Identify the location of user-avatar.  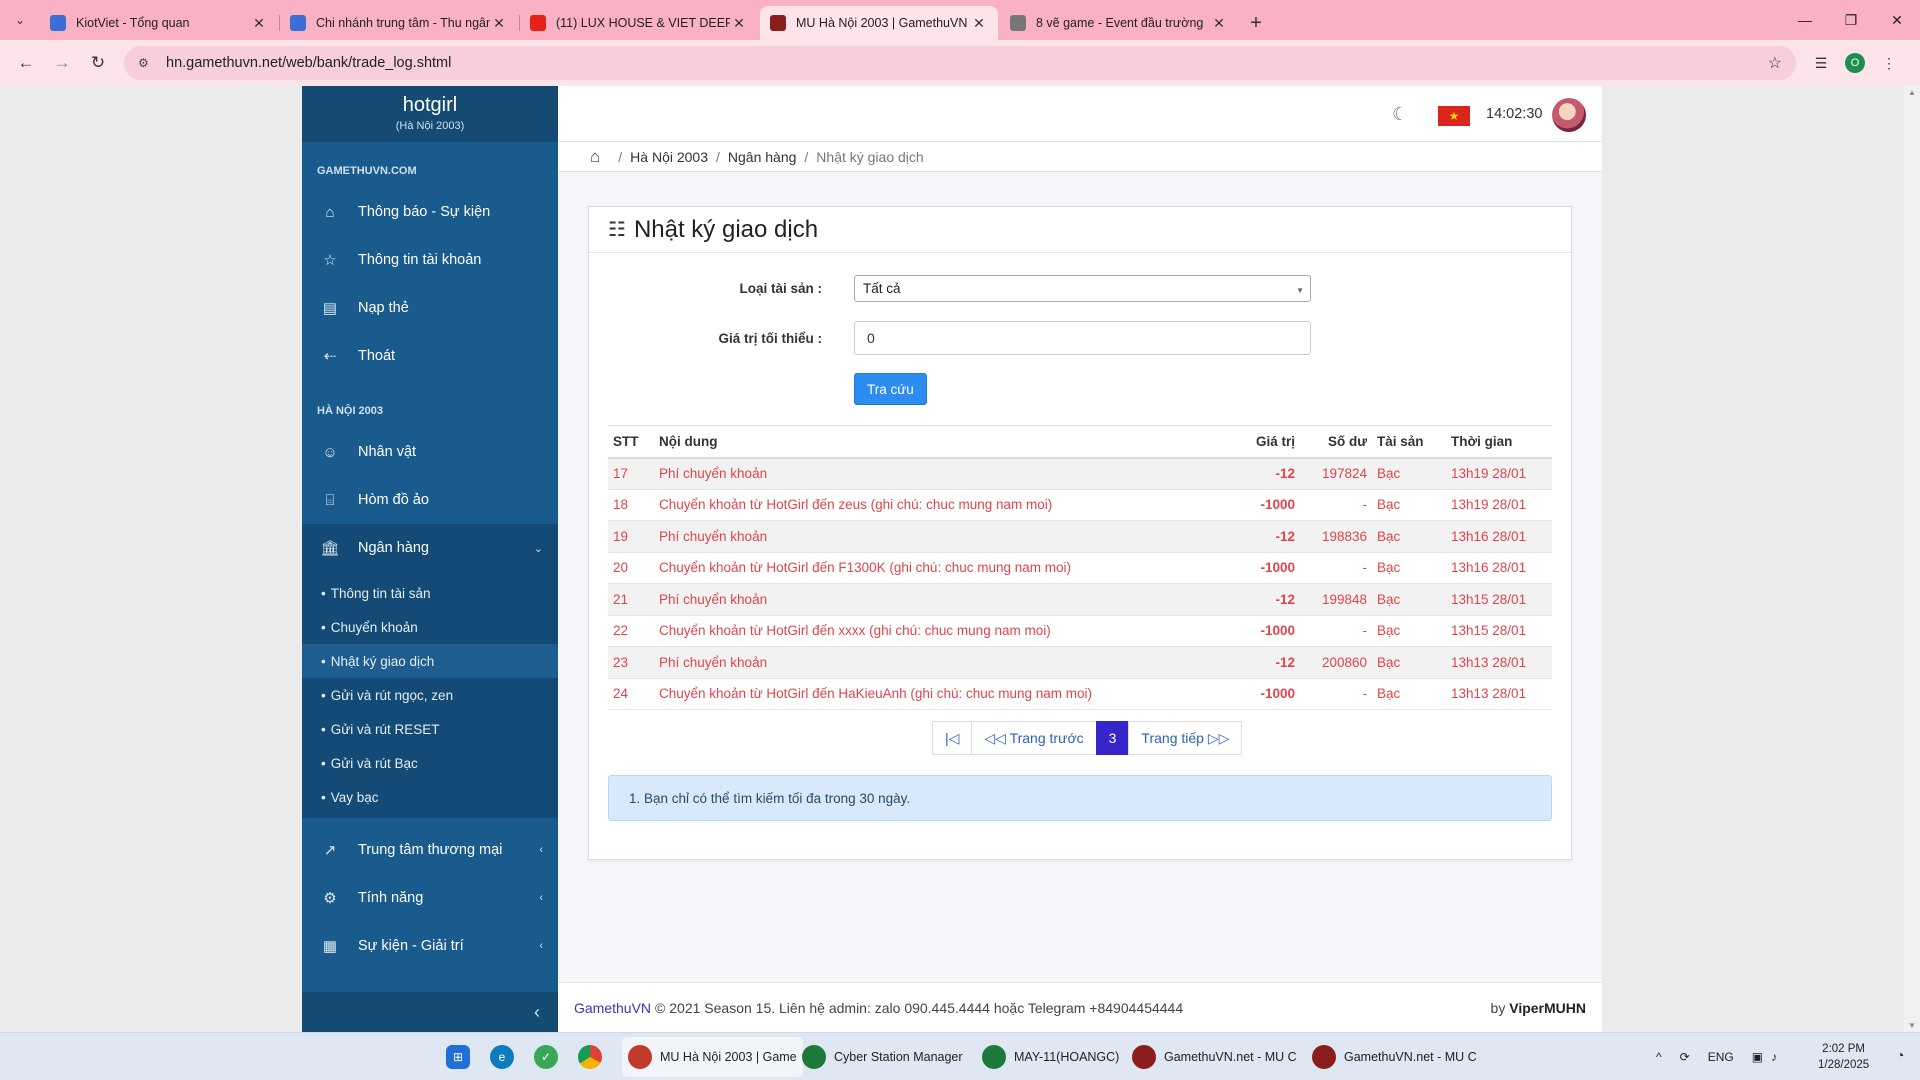
(1569, 115).